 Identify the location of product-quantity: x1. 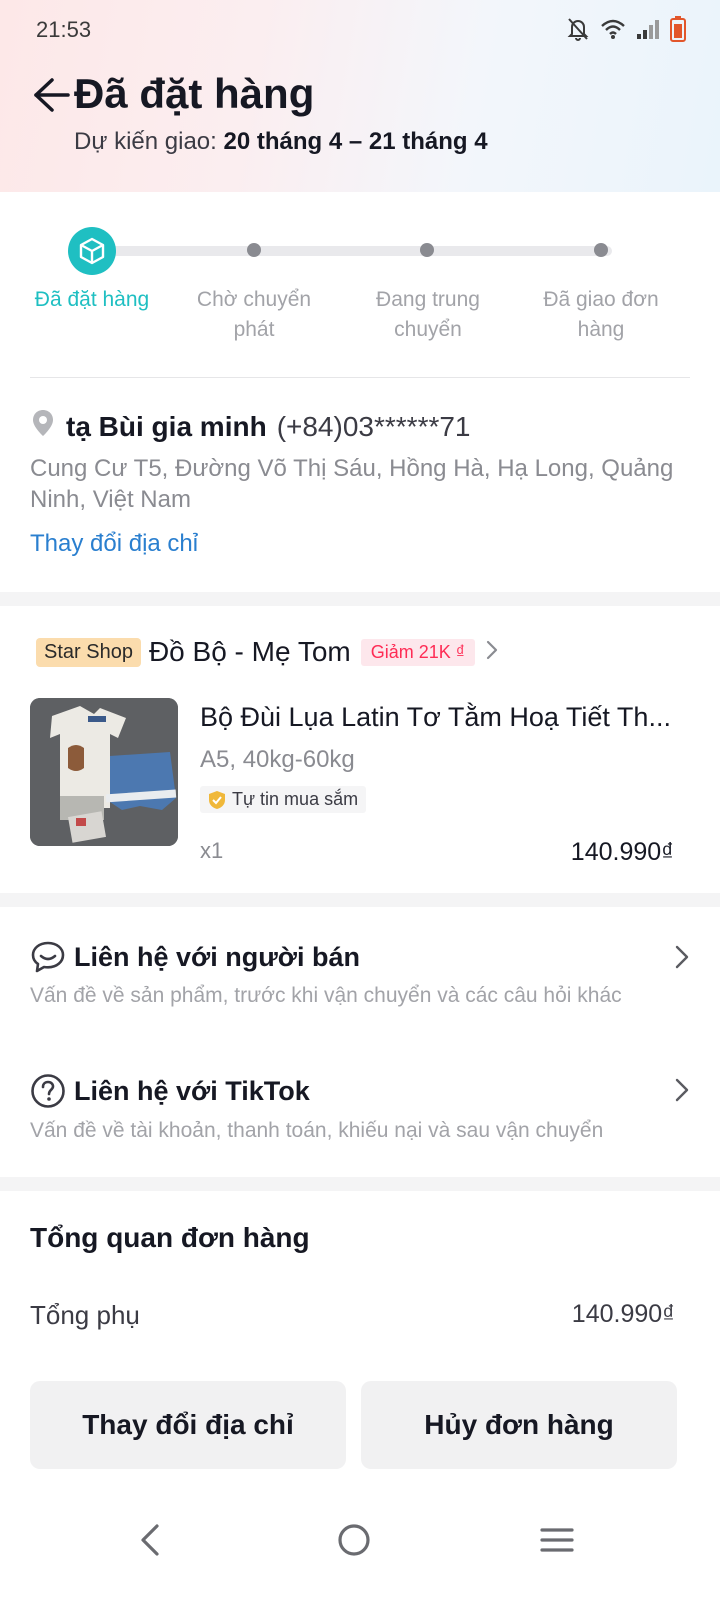
(212, 850).